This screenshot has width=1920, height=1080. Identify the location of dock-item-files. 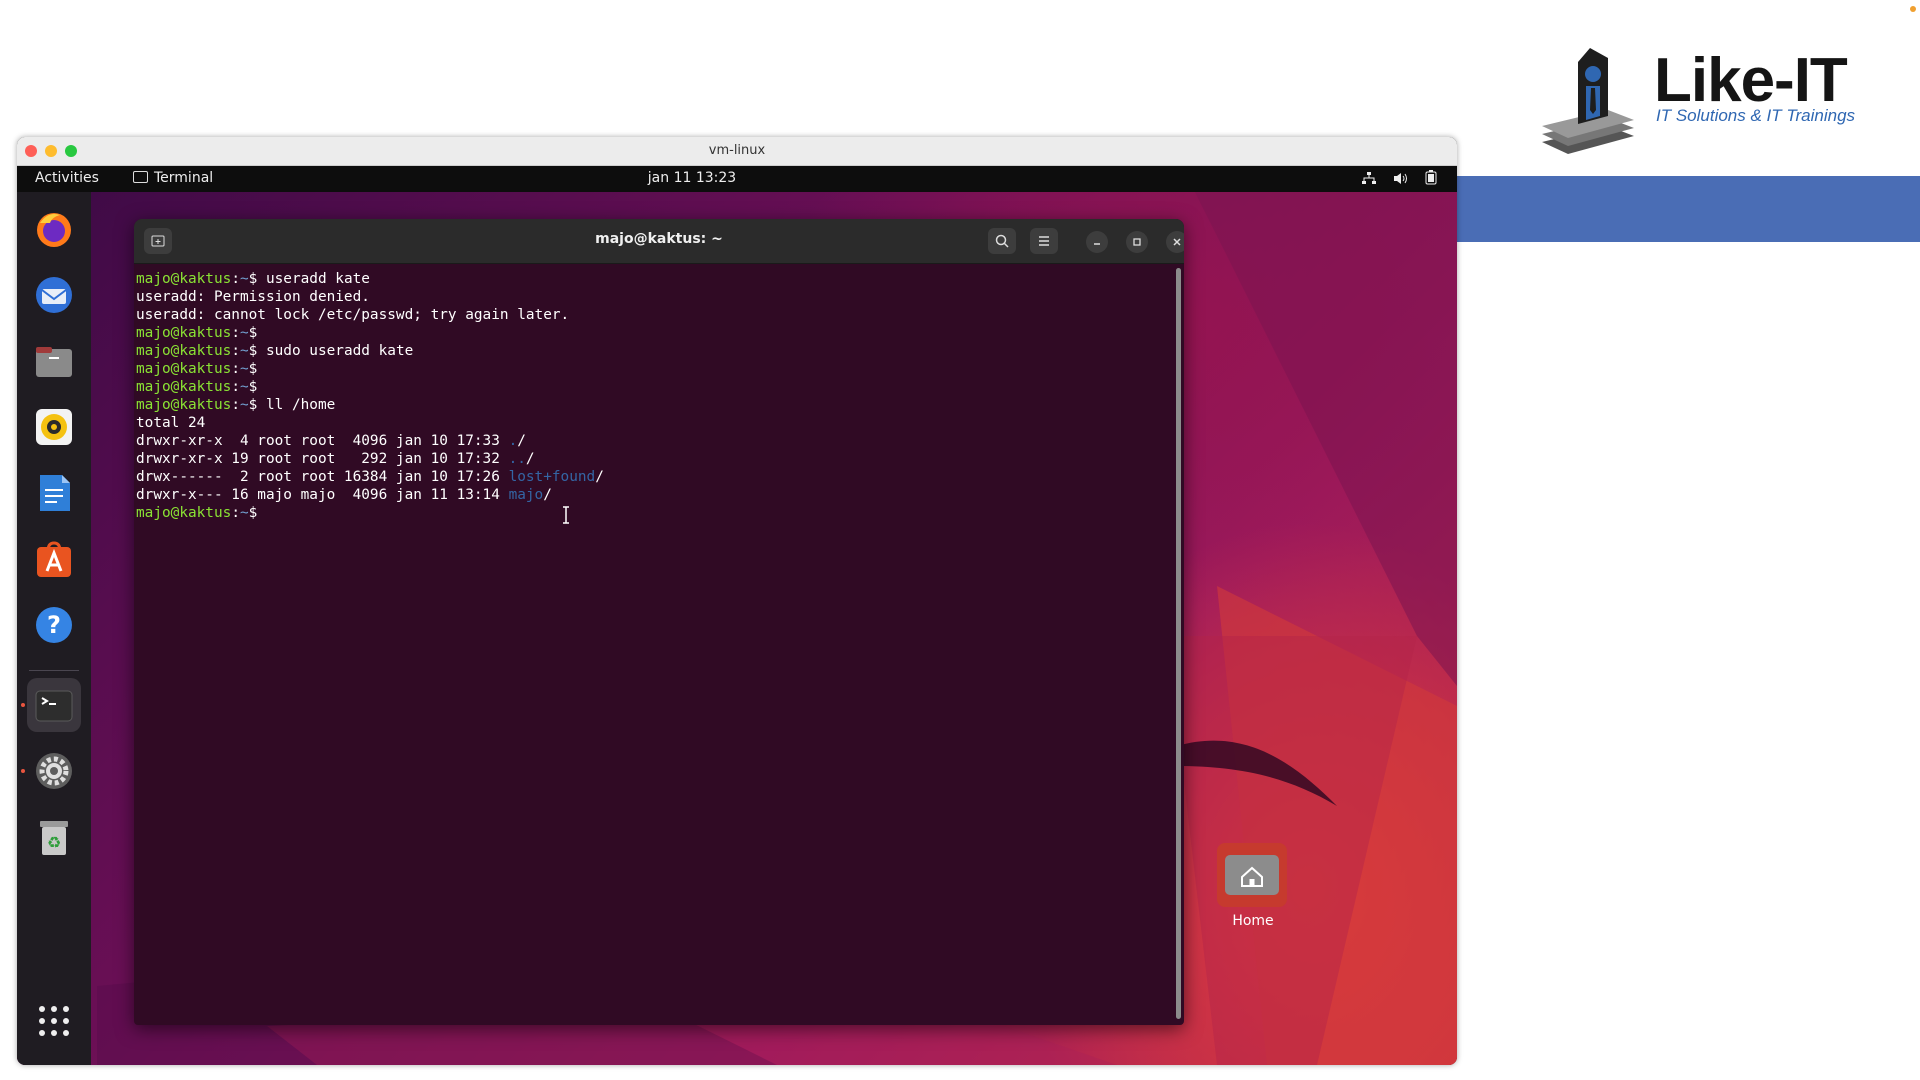
(54, 361).